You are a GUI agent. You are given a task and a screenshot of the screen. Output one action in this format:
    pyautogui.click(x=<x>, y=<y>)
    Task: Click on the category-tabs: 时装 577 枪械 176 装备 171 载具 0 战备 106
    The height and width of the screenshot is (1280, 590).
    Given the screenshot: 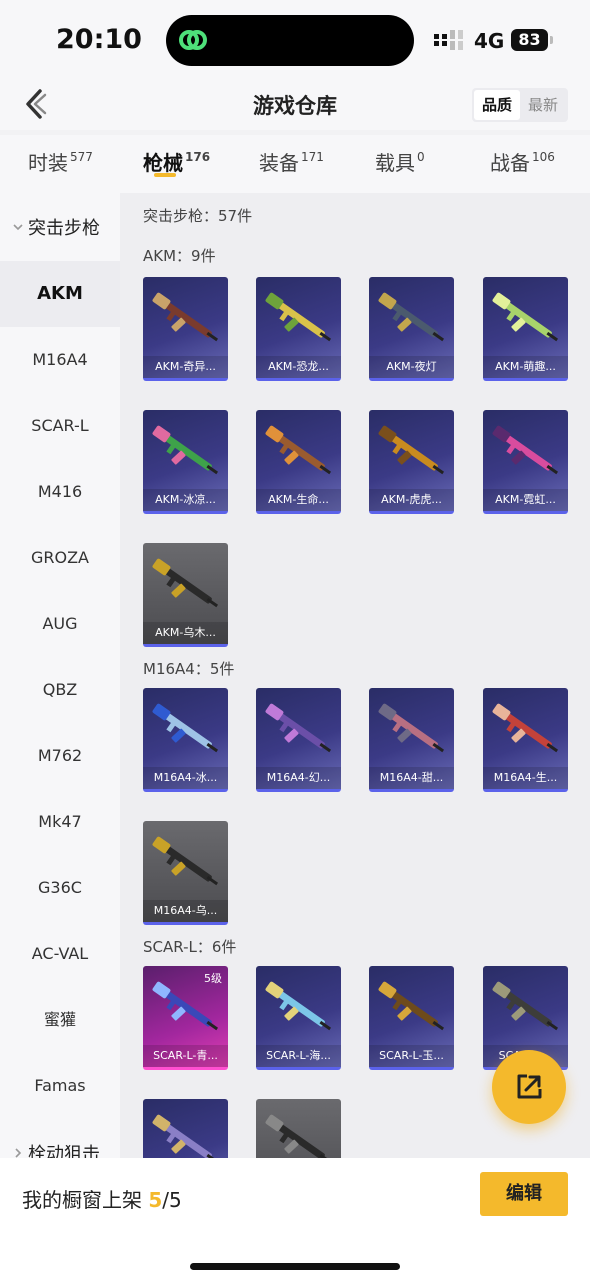 What is the action you would take?
    pyautogui.click(x=295, y=164)
    